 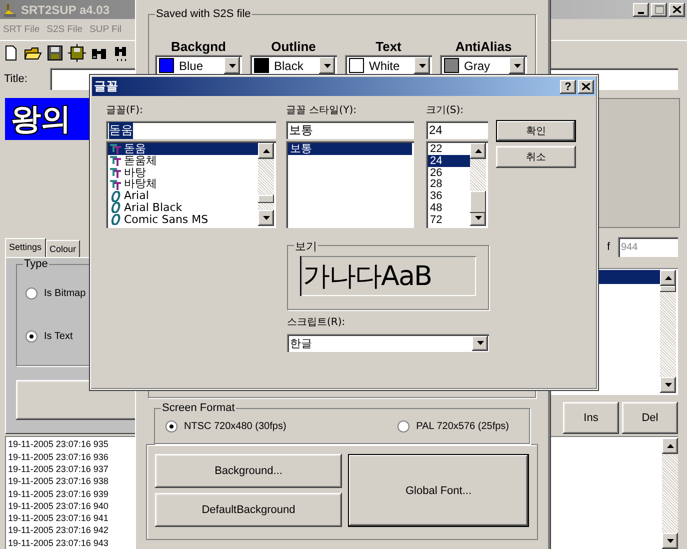 I want to click on log-entry: 19-11-2005 23:07:16 935, so click(x=58, y=444).